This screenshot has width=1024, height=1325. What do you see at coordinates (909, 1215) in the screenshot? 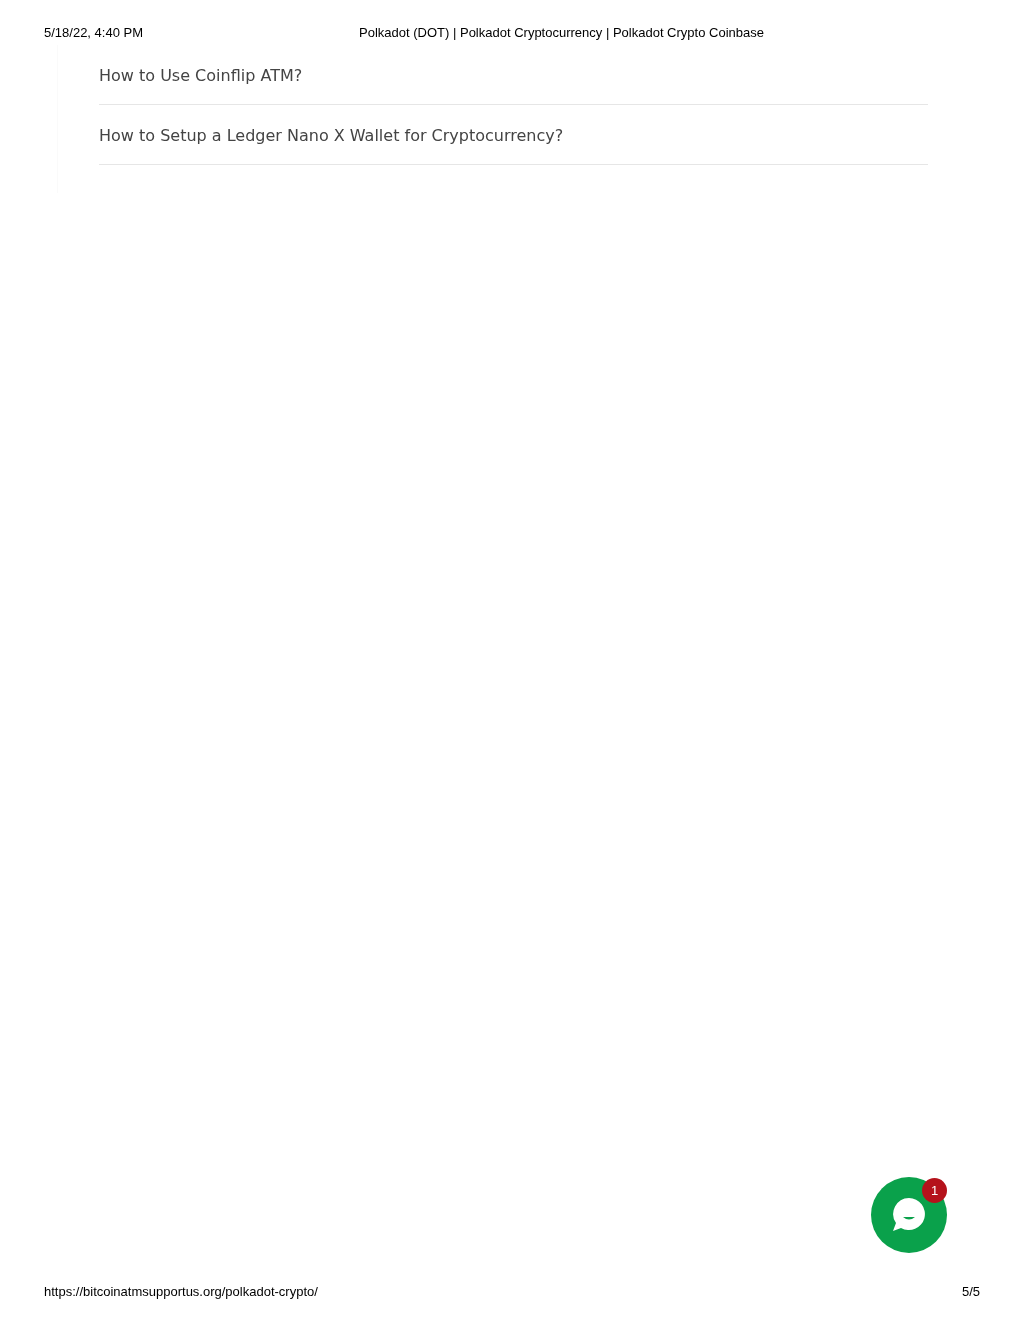
I see `chat-button: 1` at bounding box center [909, 1215].